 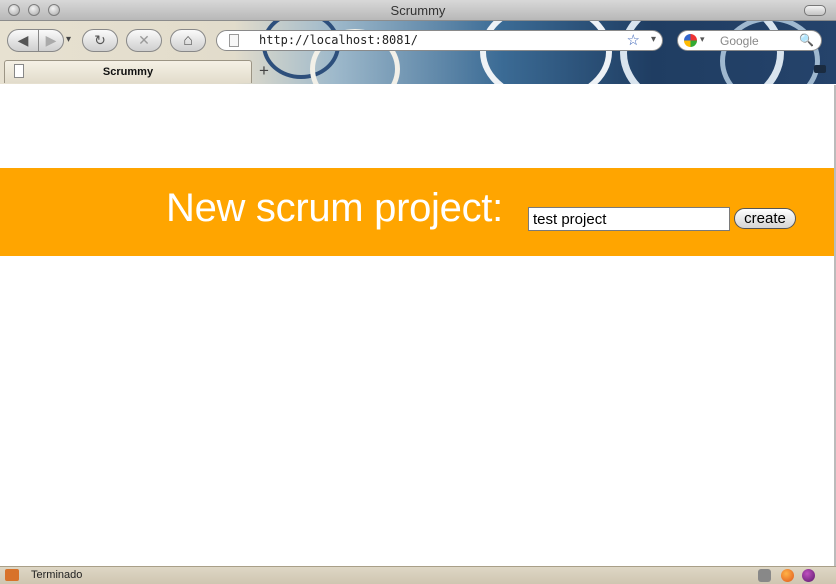 I want to click on window-titlebar: Scrummy, so click(x=418, y=10).